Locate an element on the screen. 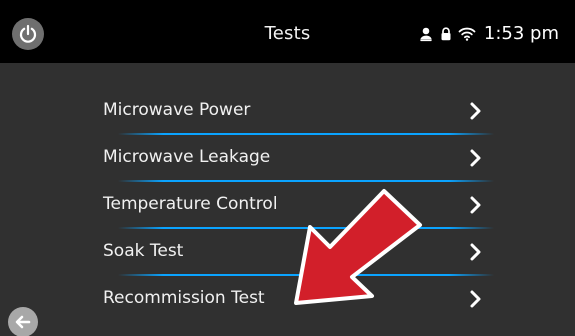  person-icon is located at coordinates (426, 34).